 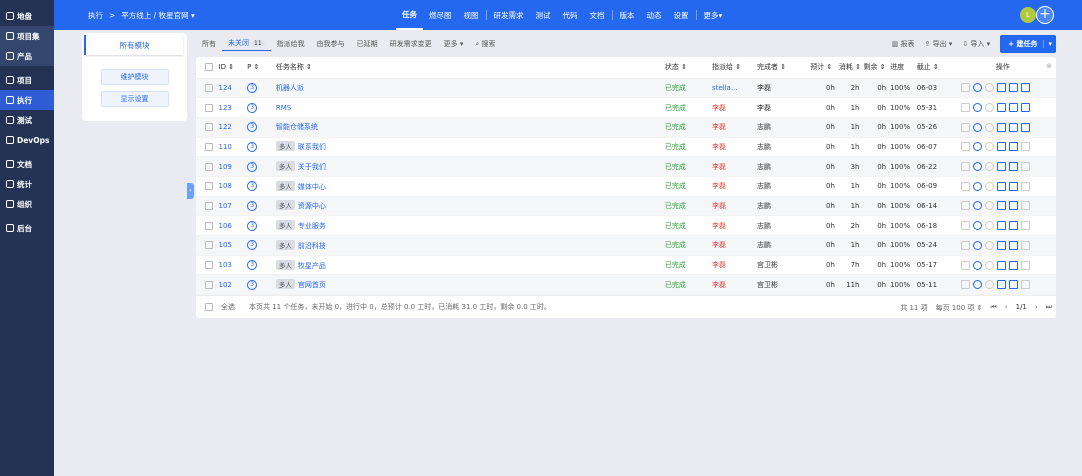 What do you see at coordinates (233, 206) in the screenshot?
I see `task-id: 107` at bounding box center [233, 206].